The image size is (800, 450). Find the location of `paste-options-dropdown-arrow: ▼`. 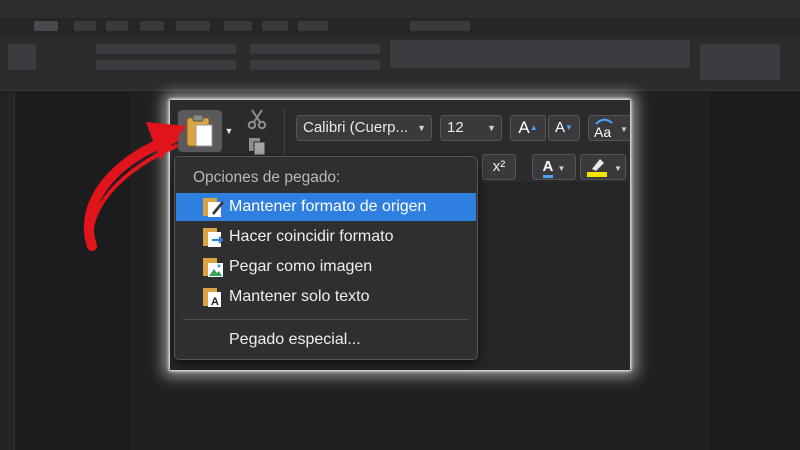

paste-options-dropdown-arrow: ▼ is located at coordinates (229, 131).